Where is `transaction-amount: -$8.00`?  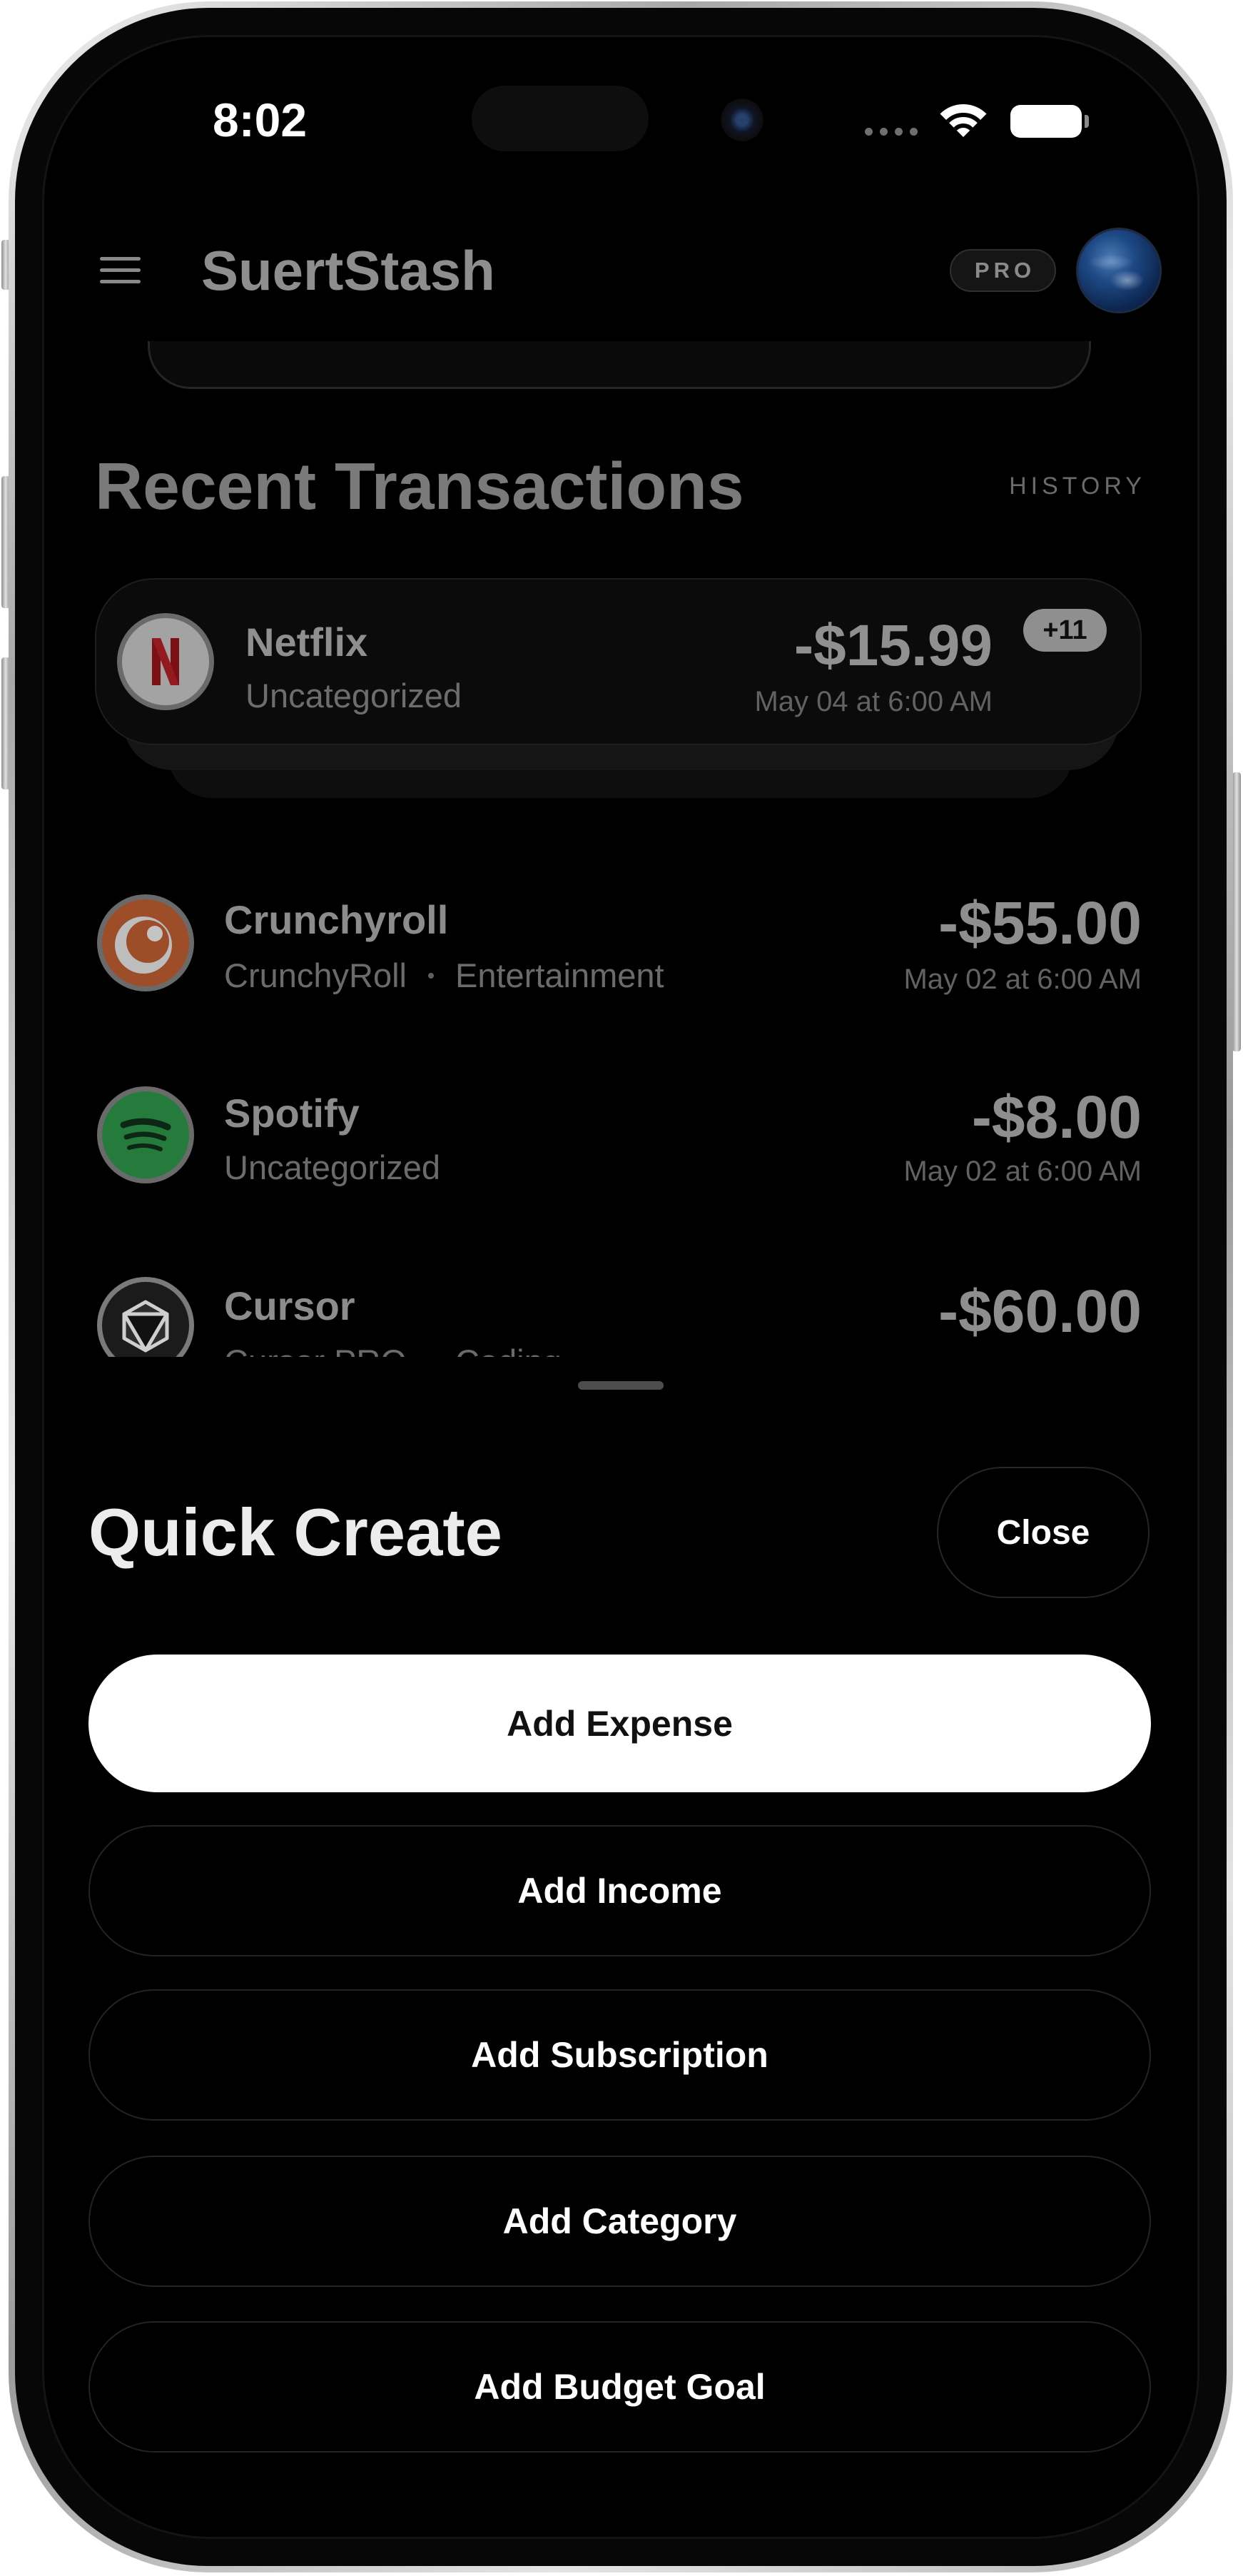 transaction-amount: -$8.00 is located at coordinates (1056, 1117).